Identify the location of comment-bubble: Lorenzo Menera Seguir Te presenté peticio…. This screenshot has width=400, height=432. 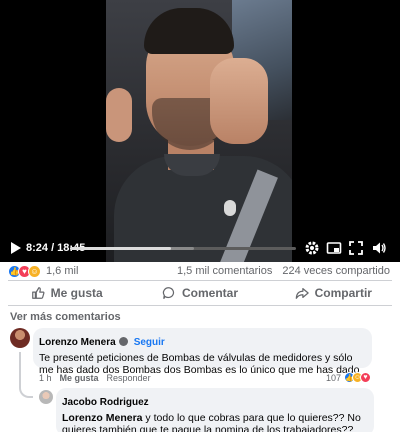
(202, 352).